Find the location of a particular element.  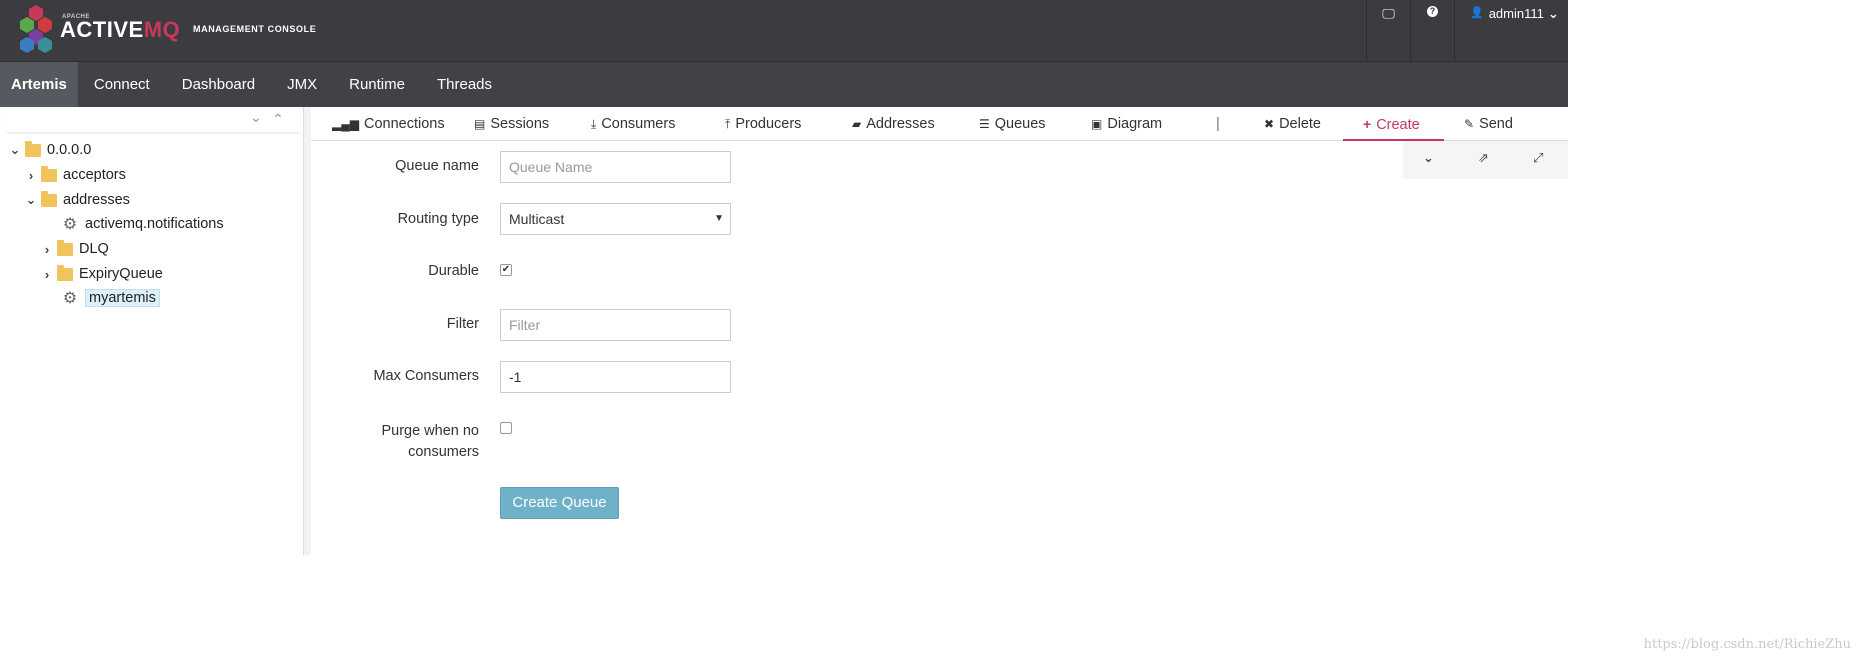

tree-node-dlq: › DLQ is located at coordinates (74, 249).